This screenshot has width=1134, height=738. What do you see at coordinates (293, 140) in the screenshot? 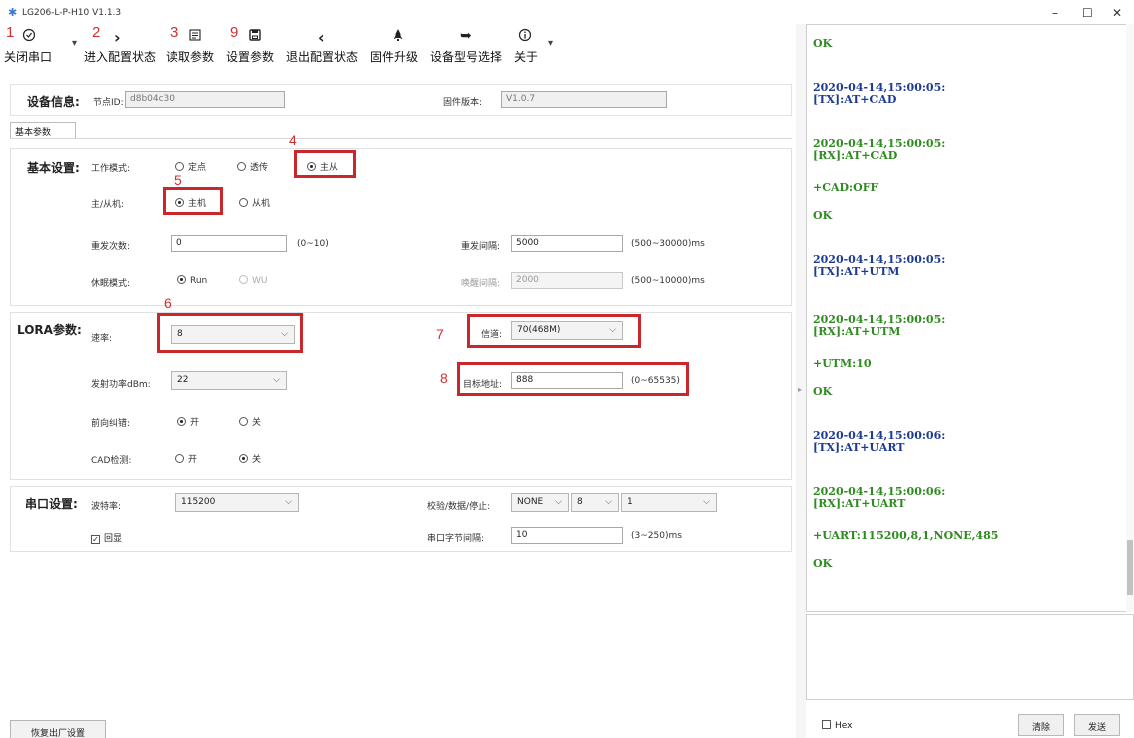
I see `annotation-number: 4` at bounding box center [293, 140].